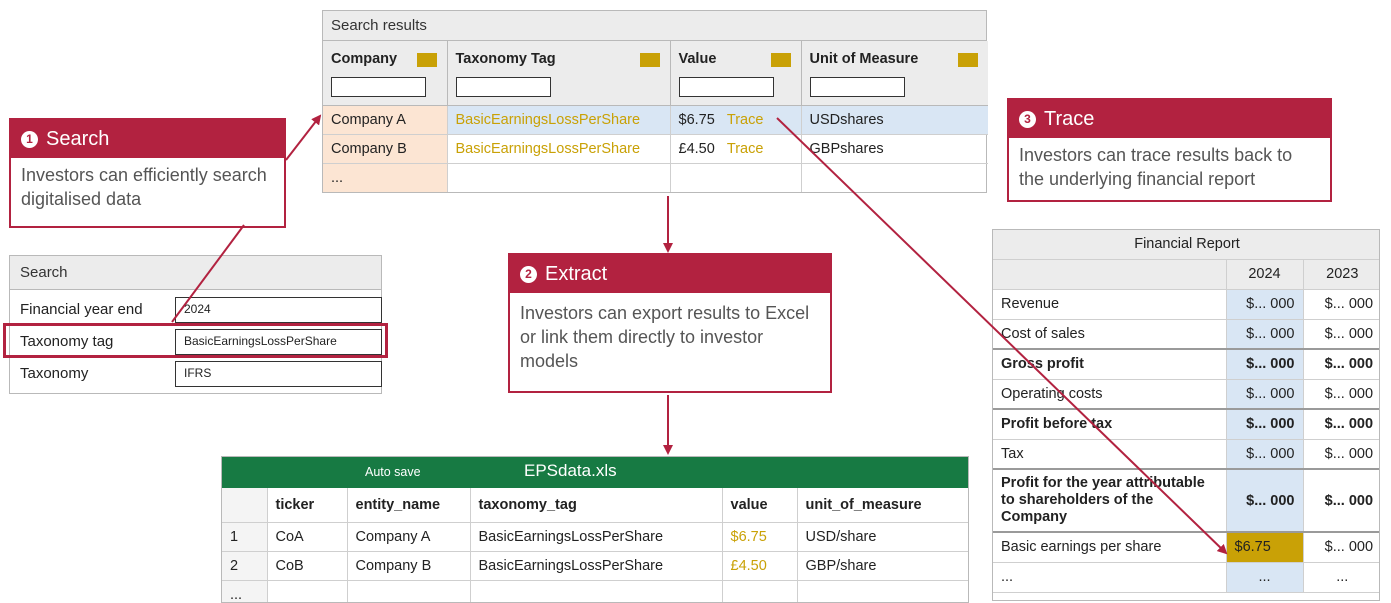 Image resolution: width=1391 pixels, height=603 pixels. Describe the element at coordinates (378, 87) in the screenshot. I see `filter-input-company` at that location.